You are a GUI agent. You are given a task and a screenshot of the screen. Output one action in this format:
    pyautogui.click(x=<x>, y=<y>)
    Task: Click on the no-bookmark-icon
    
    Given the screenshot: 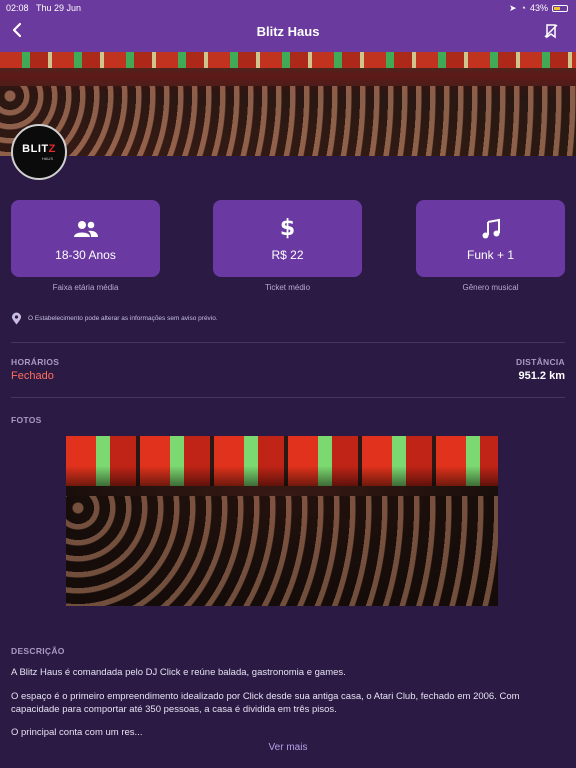 What is the action you would take?
    pyautogui.click(x=551, y=31)
    